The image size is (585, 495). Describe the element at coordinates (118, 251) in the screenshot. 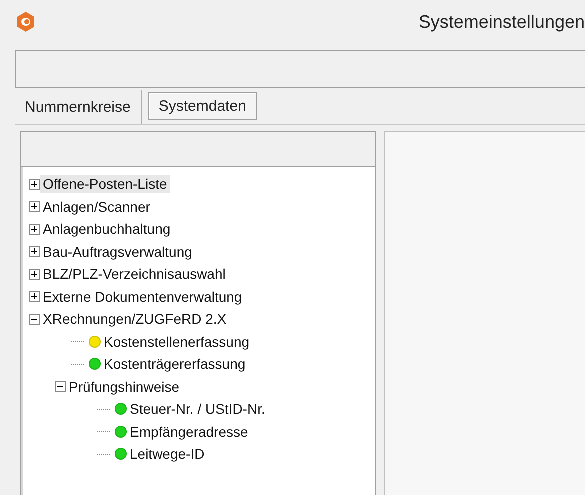

I see `tree-item: Bau-Auftragsverwaltung` at that location.